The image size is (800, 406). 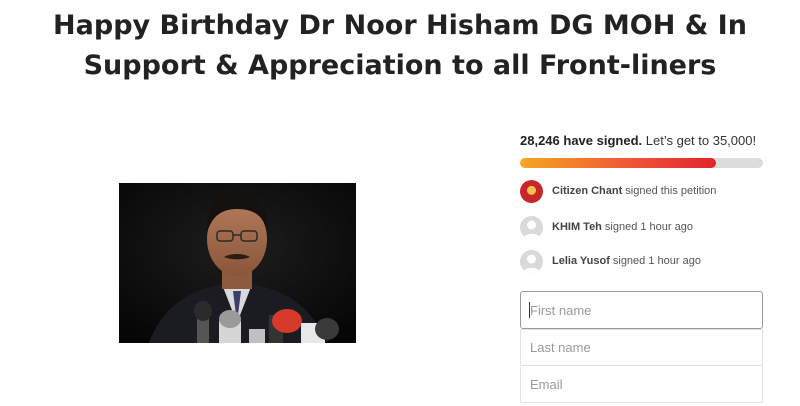 I want to click on last-name-field, so click(x=641, y=347).